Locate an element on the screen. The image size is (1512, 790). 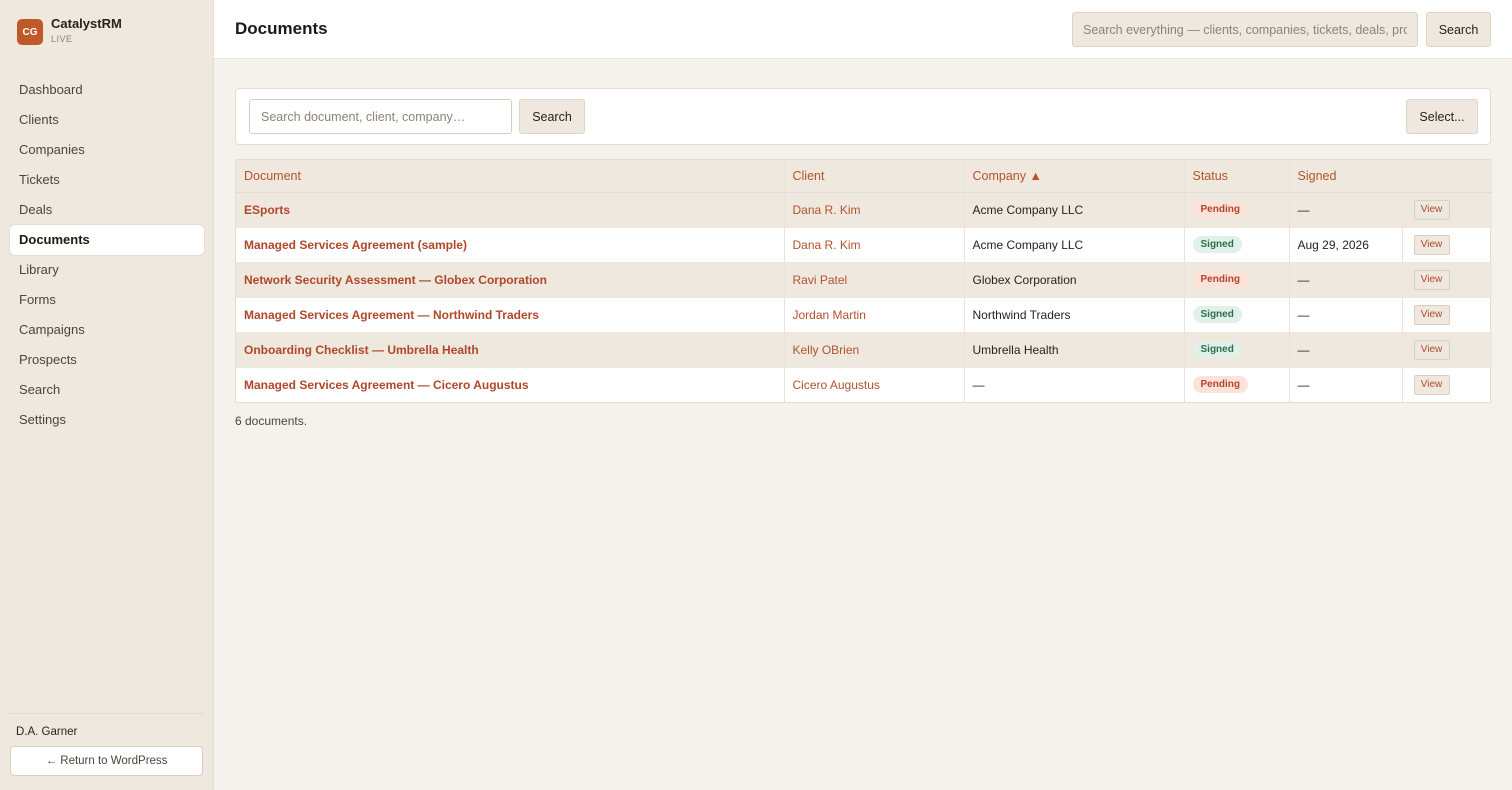
sidebar-item-library: Library is located at coordinates (107, 270).